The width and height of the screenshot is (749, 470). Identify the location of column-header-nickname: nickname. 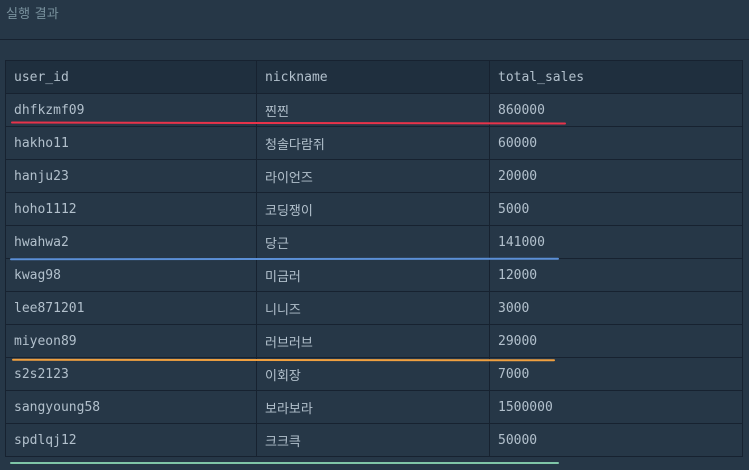
(373, 77).